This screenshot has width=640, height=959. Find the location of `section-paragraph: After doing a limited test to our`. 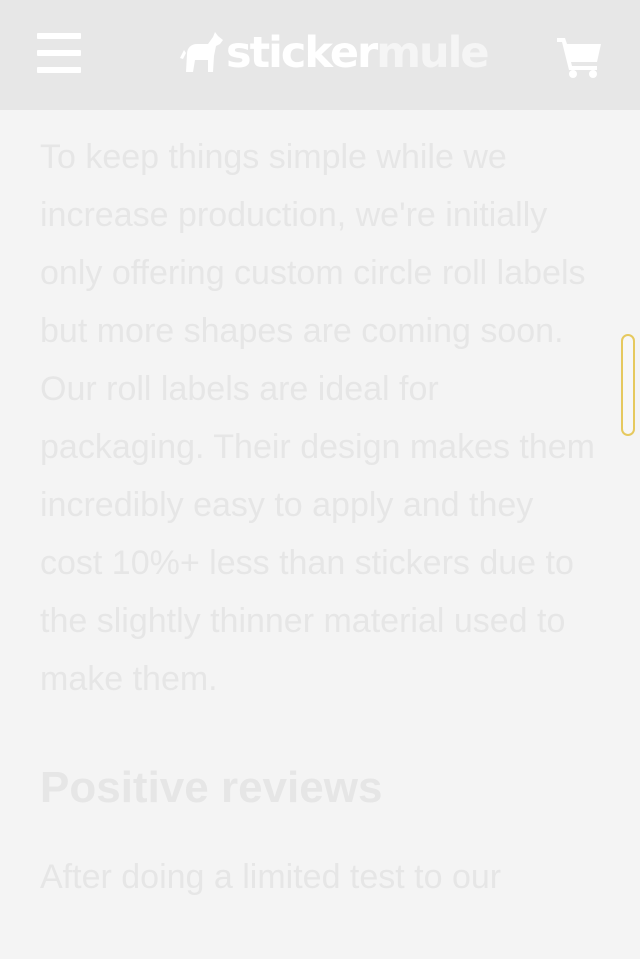

section-paragraph: After doing a limited test to our is located at coordinates (271, 877).